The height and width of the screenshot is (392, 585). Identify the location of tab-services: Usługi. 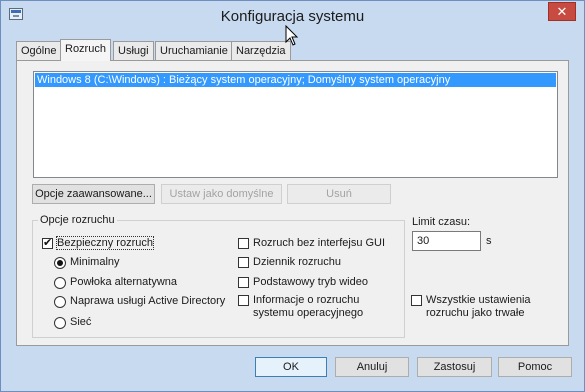
(133, 50).